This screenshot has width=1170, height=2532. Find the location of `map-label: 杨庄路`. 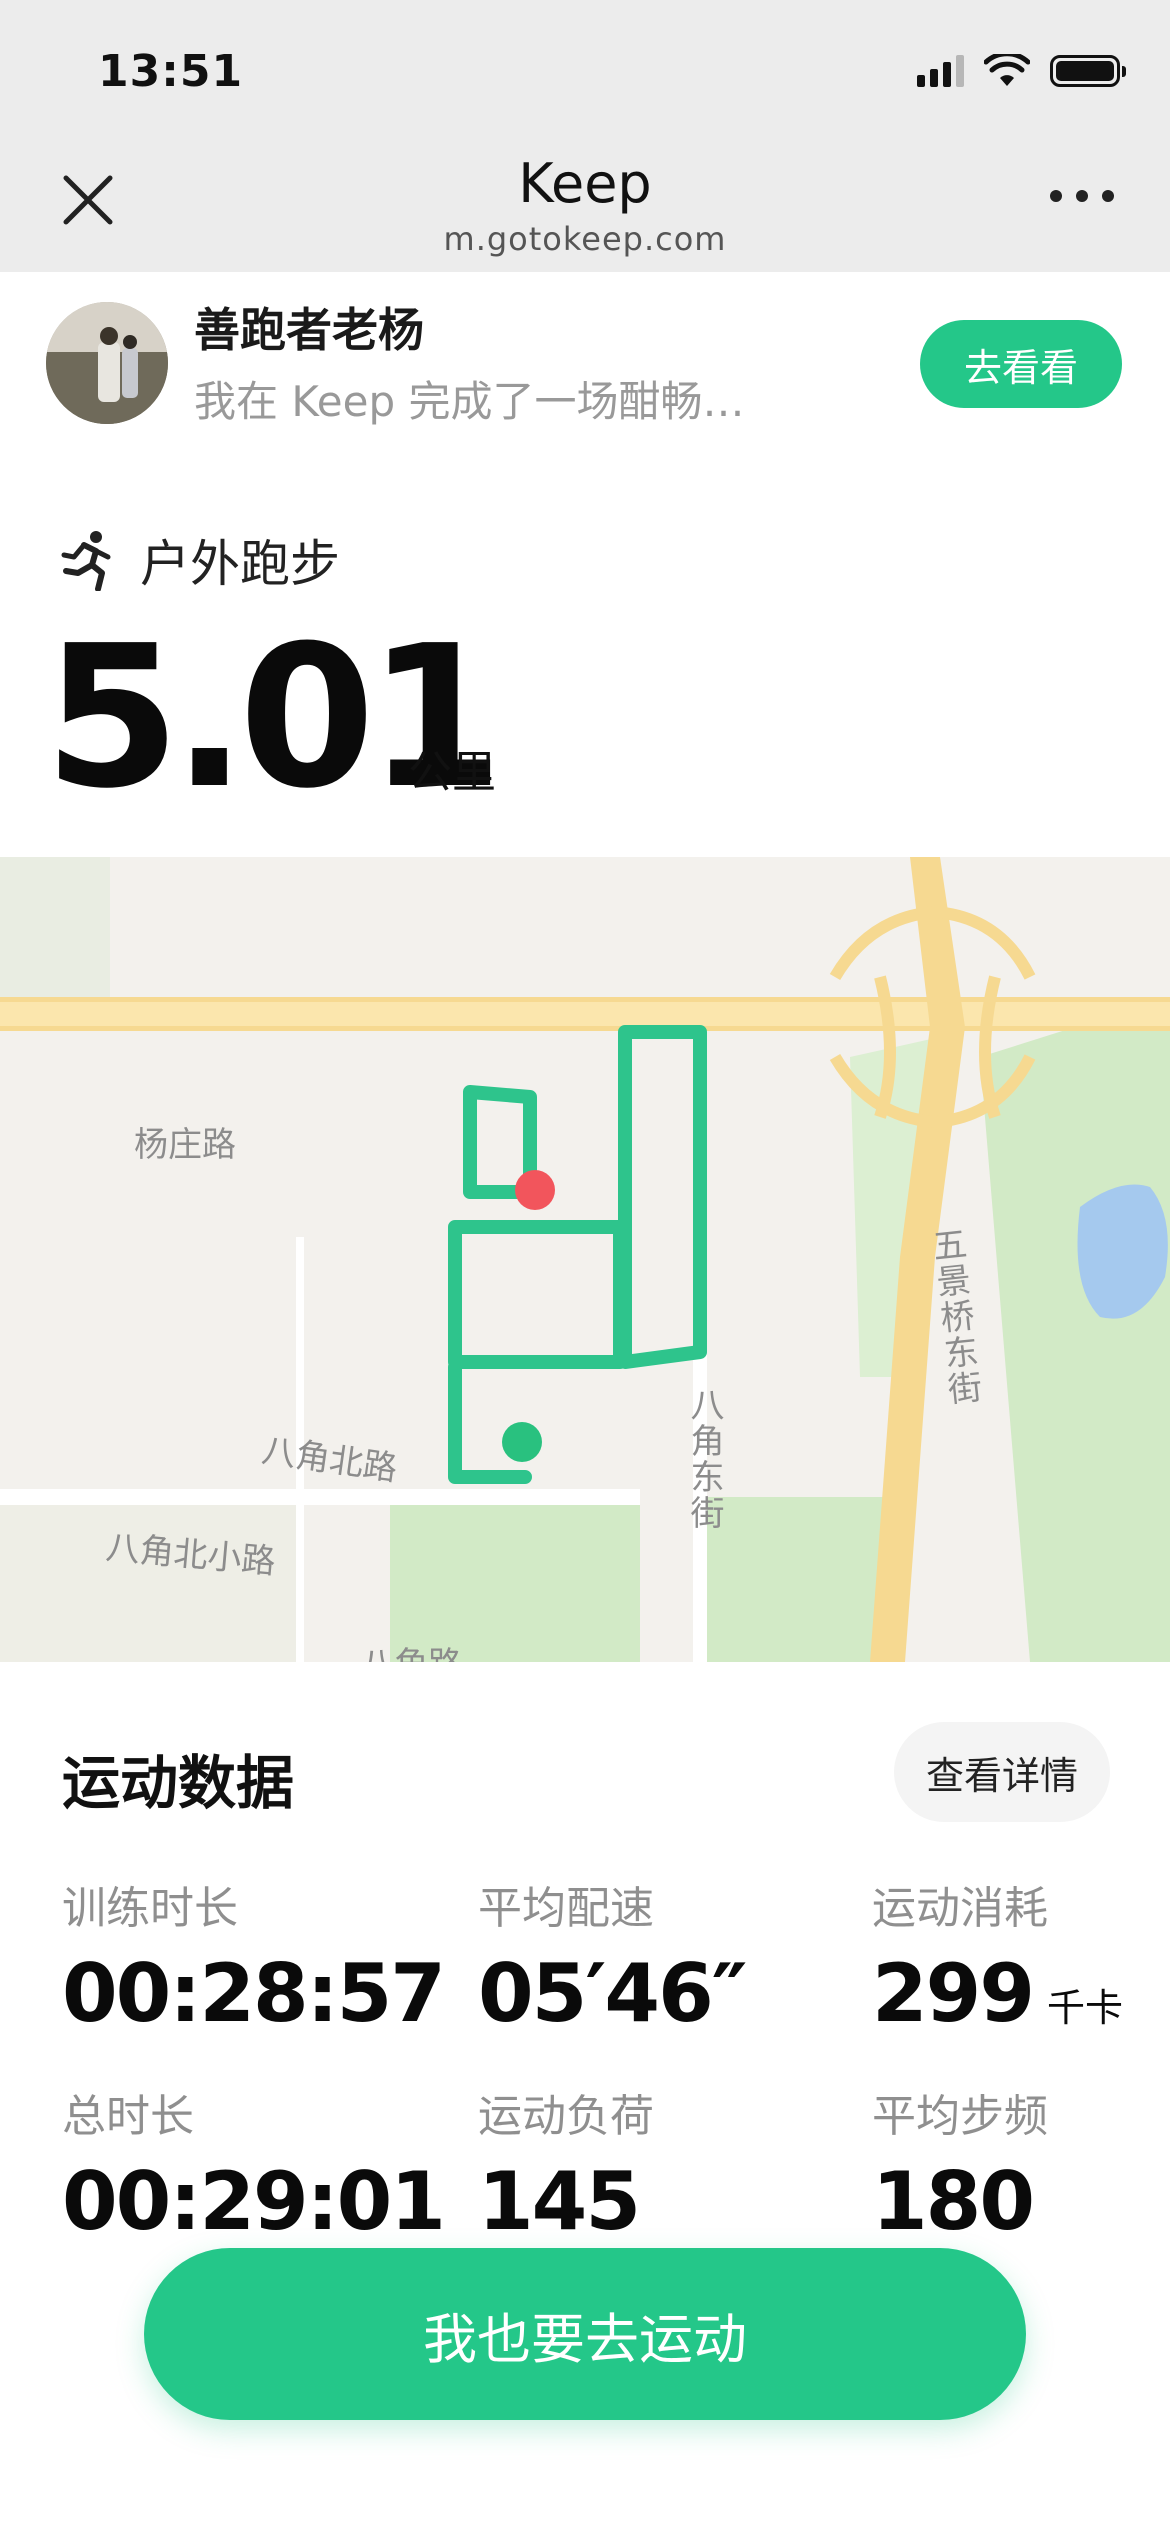

map-label: 杨庄路 is located at coordinates (185, 1145).